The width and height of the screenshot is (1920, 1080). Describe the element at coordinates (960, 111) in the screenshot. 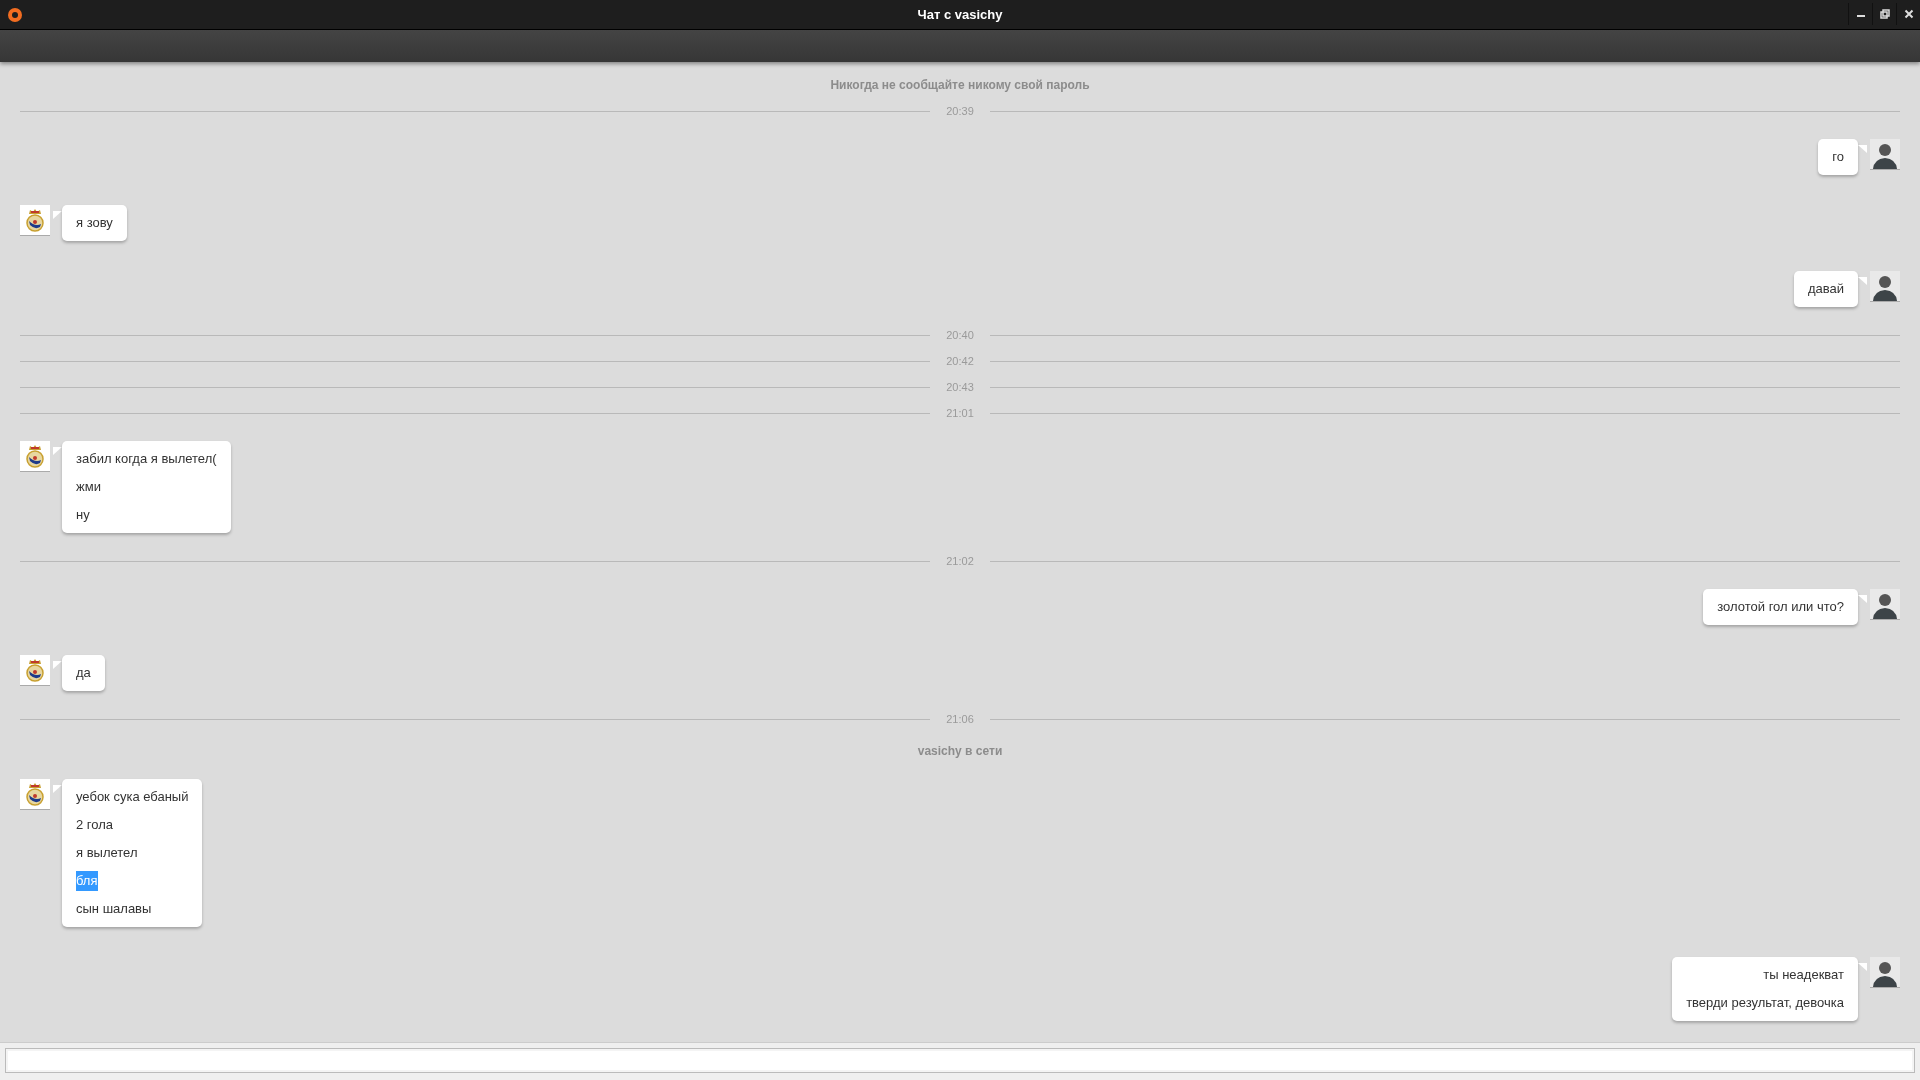

I see `timestamp: 20:39` at that location.